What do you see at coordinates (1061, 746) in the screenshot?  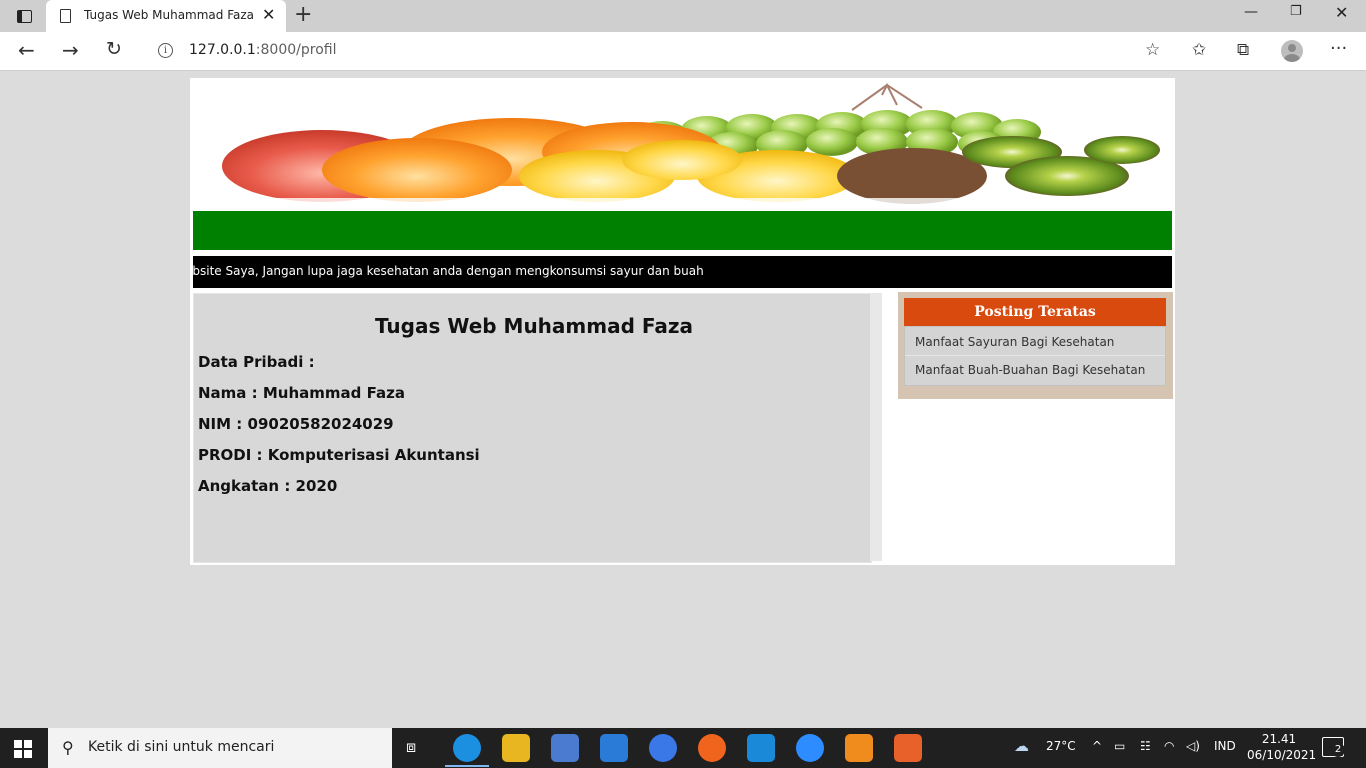 I see `weather-temp: 27°C` at bounding box center [1061, 746].